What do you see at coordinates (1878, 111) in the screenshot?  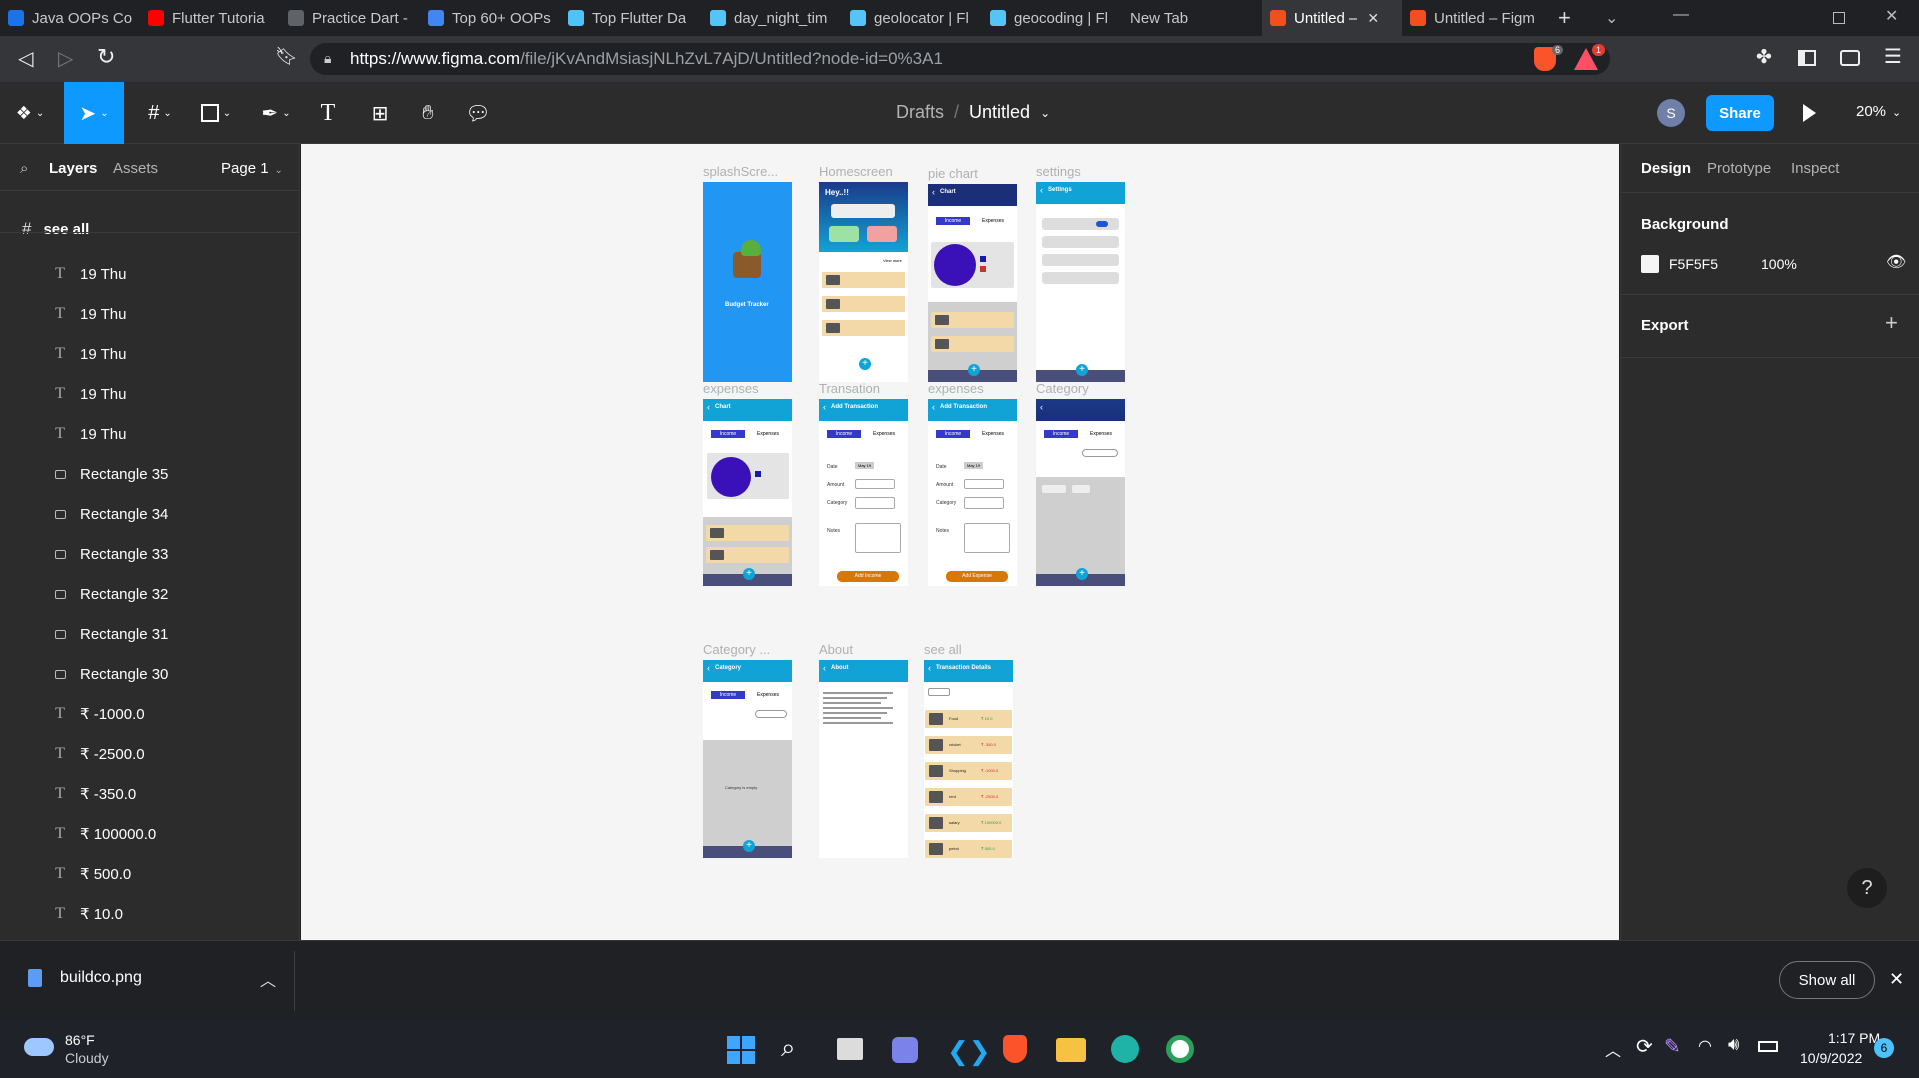 I see `zoom-dropdown: 20% ⌄` at bounding box center [1878, 111].